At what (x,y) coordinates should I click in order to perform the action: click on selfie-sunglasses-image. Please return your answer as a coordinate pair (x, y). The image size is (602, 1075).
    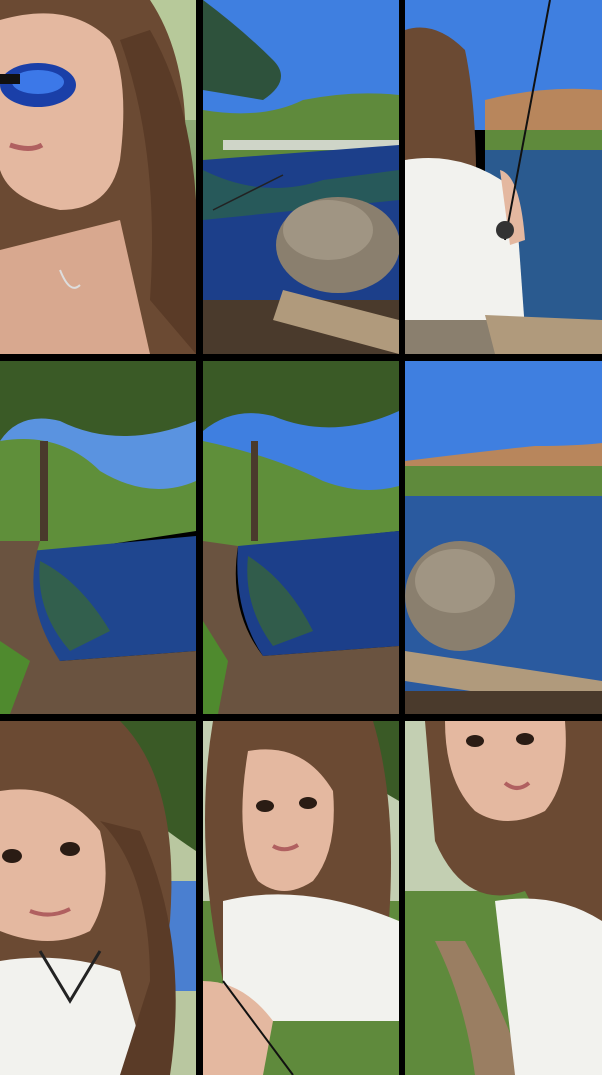
    Looking at the image, I should click on (98, 177).